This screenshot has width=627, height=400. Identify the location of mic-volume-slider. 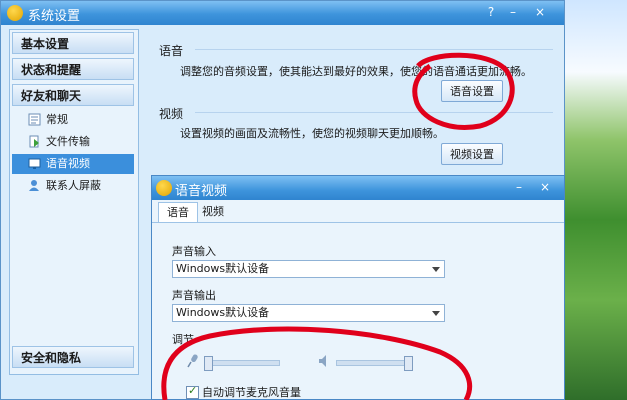
(242, 363).